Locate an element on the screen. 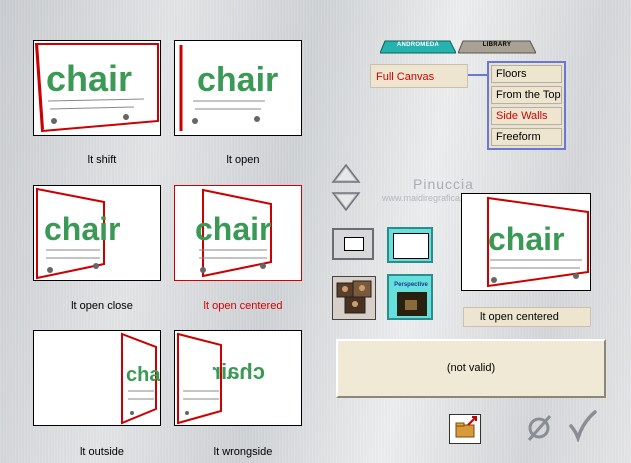  category-floors: Floors is located at coordinates (526, 74).